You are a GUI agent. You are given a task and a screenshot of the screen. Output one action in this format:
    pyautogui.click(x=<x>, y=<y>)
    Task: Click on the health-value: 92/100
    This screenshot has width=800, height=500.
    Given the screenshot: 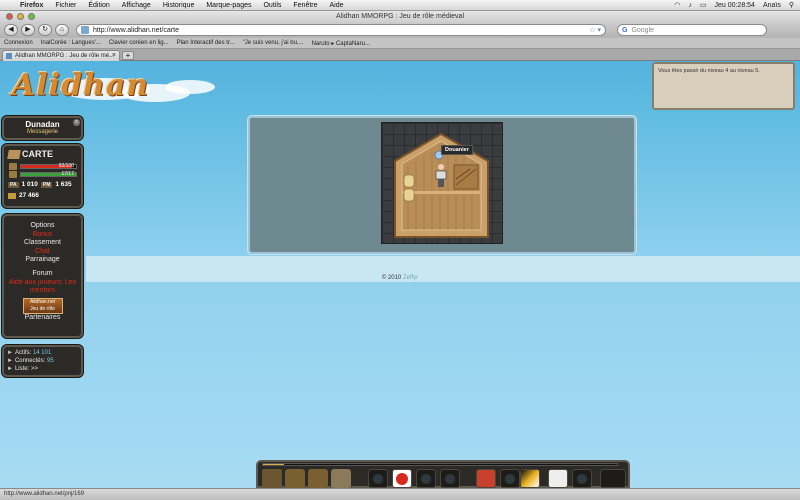 What is the action you would take?
    pyautogui.click(x=66, y=166)
    